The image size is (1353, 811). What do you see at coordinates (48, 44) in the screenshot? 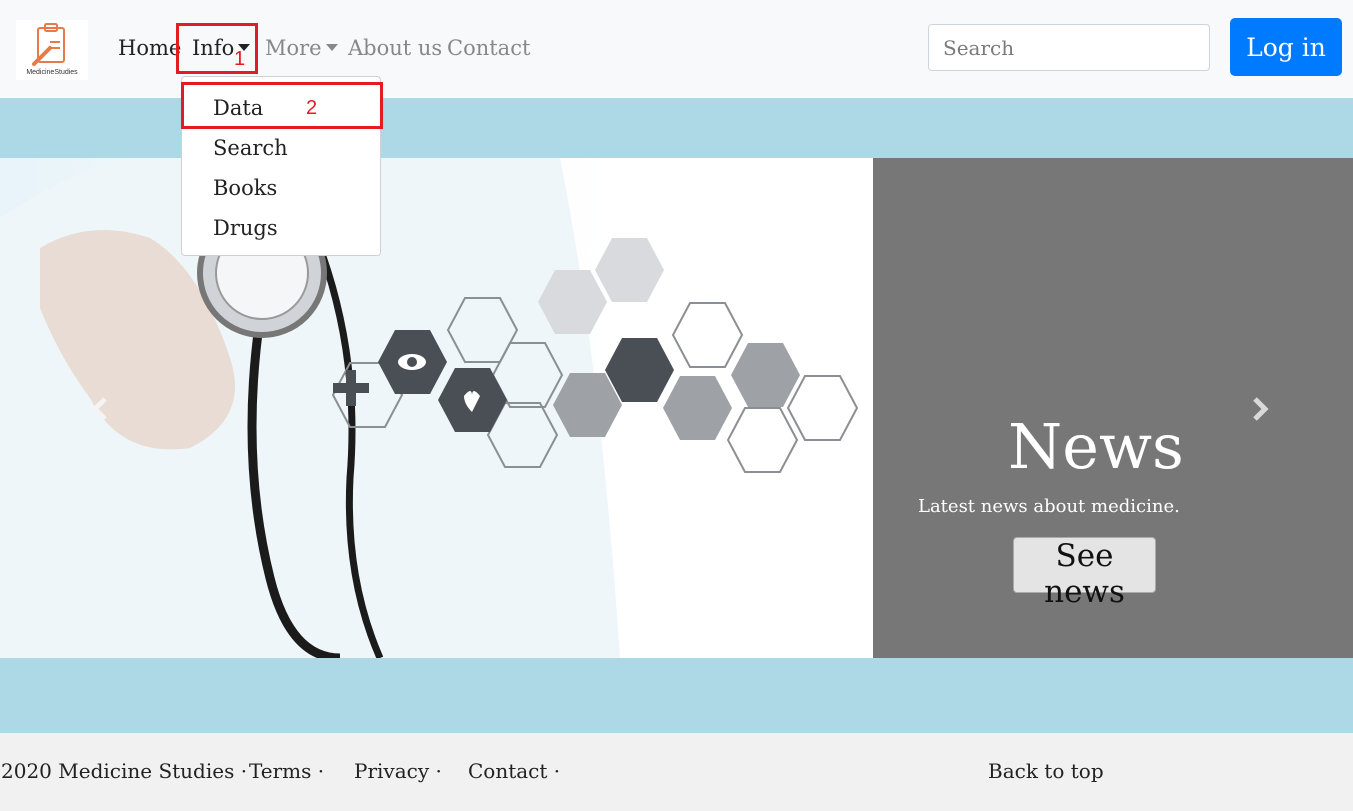
I see `clipboard-medicine-icon` at bounding box center [48, 44].